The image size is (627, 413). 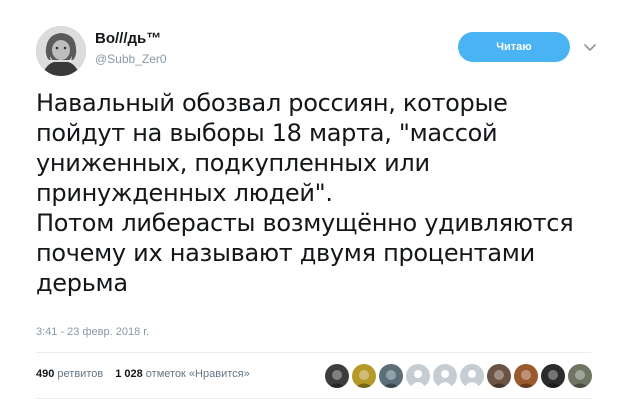 I want to click on likes-label: отметок «Нравится», so click(x=197, y=374).